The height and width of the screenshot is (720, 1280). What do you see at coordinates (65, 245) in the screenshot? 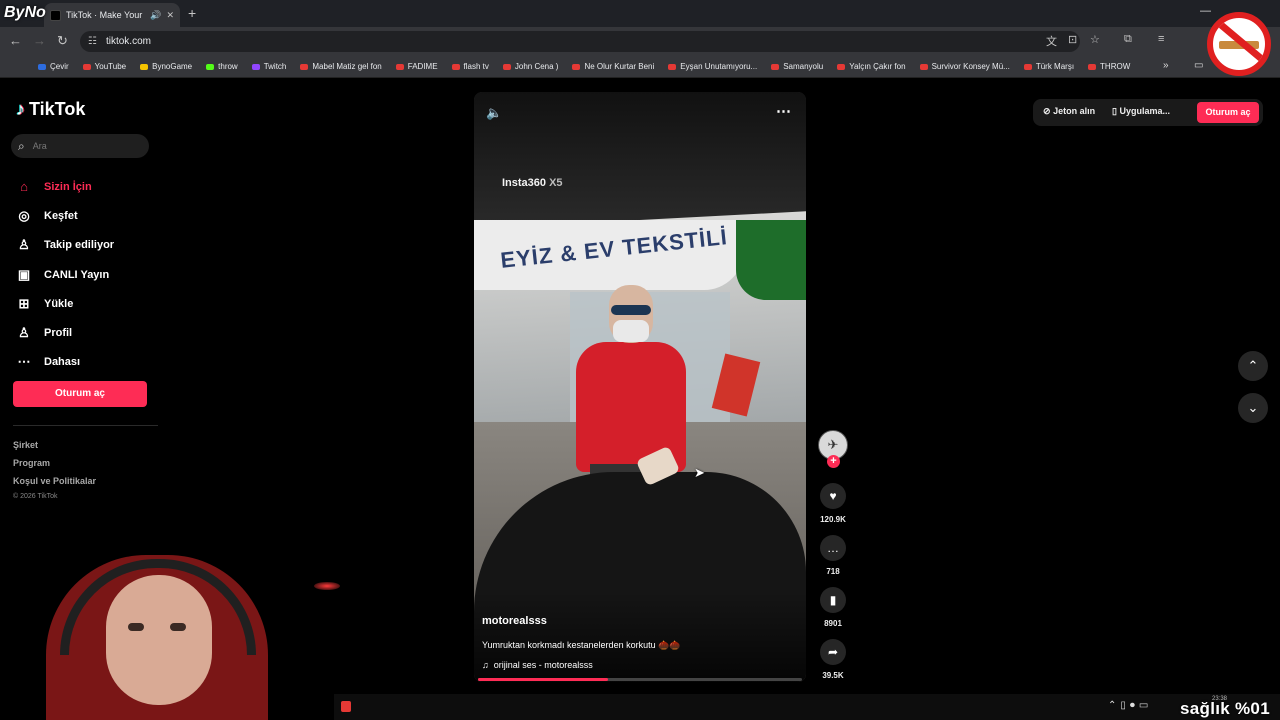
I see `sidebar-item-3: ♙ Takip ediliyor` at bounding box center [65, 245].